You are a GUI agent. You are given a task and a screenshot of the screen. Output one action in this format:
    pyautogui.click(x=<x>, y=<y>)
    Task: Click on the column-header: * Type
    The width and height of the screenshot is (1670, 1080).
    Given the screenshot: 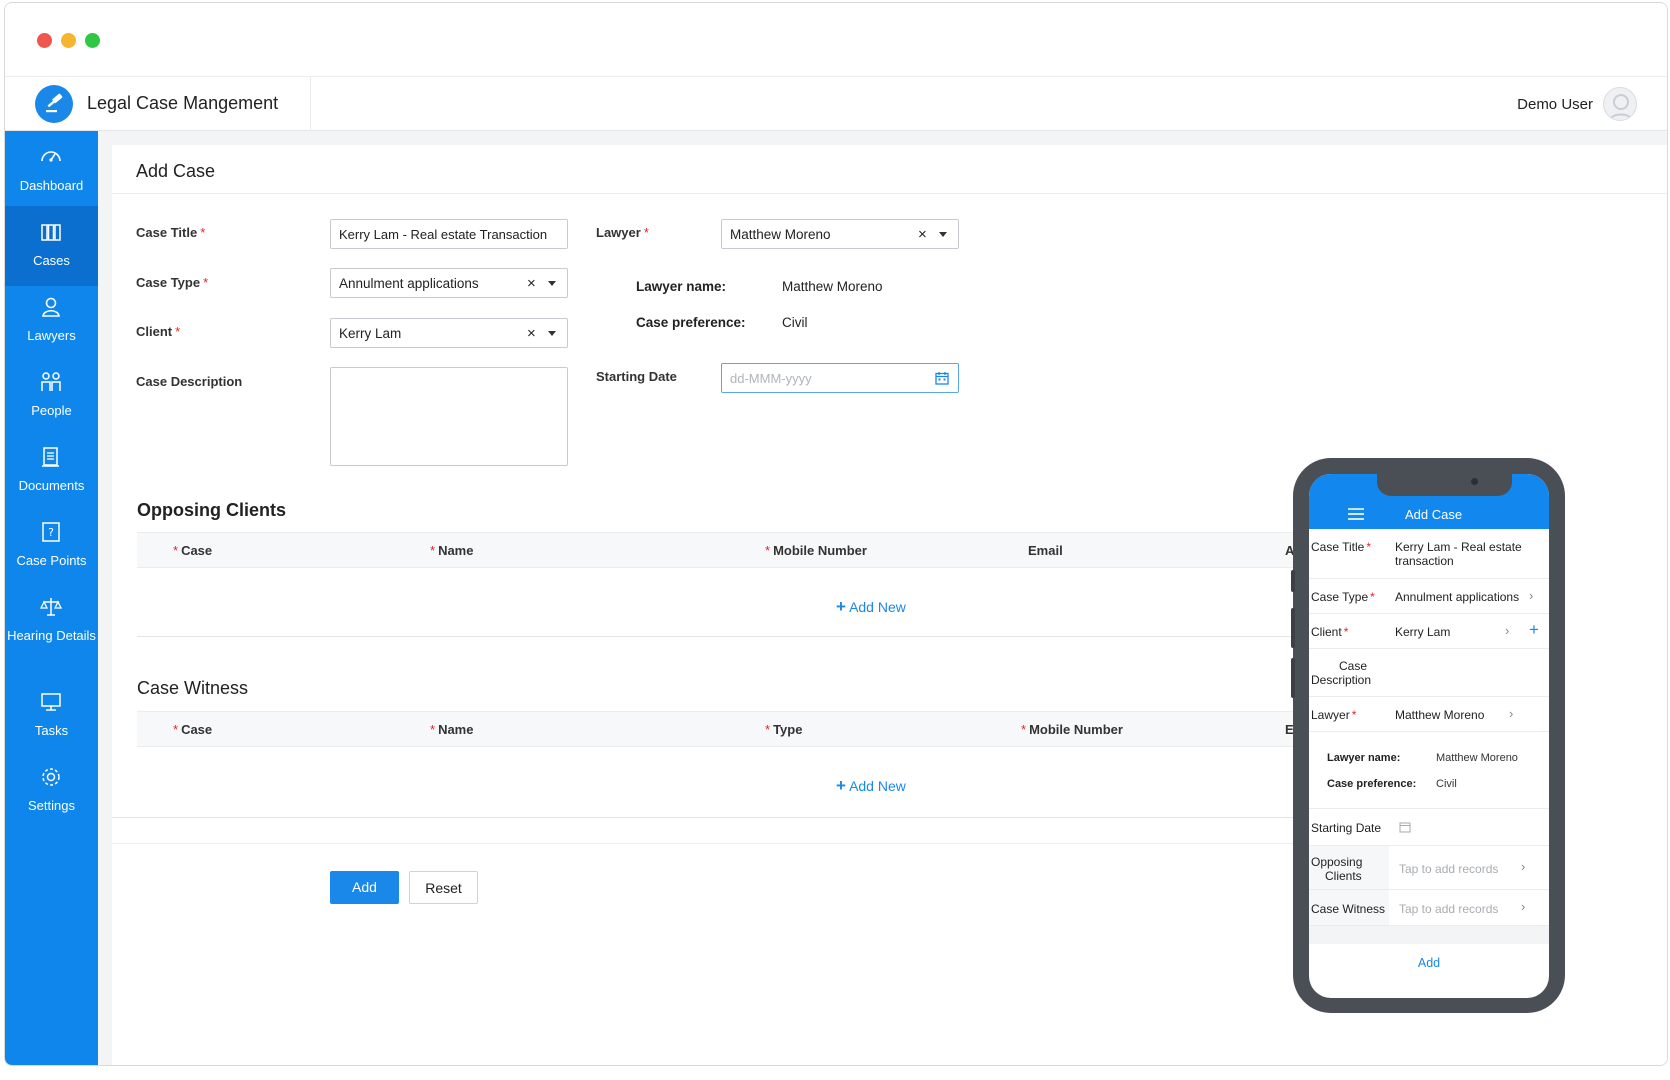 What is the action you would take?
    pyautogui.click(x=784, y=729)
    